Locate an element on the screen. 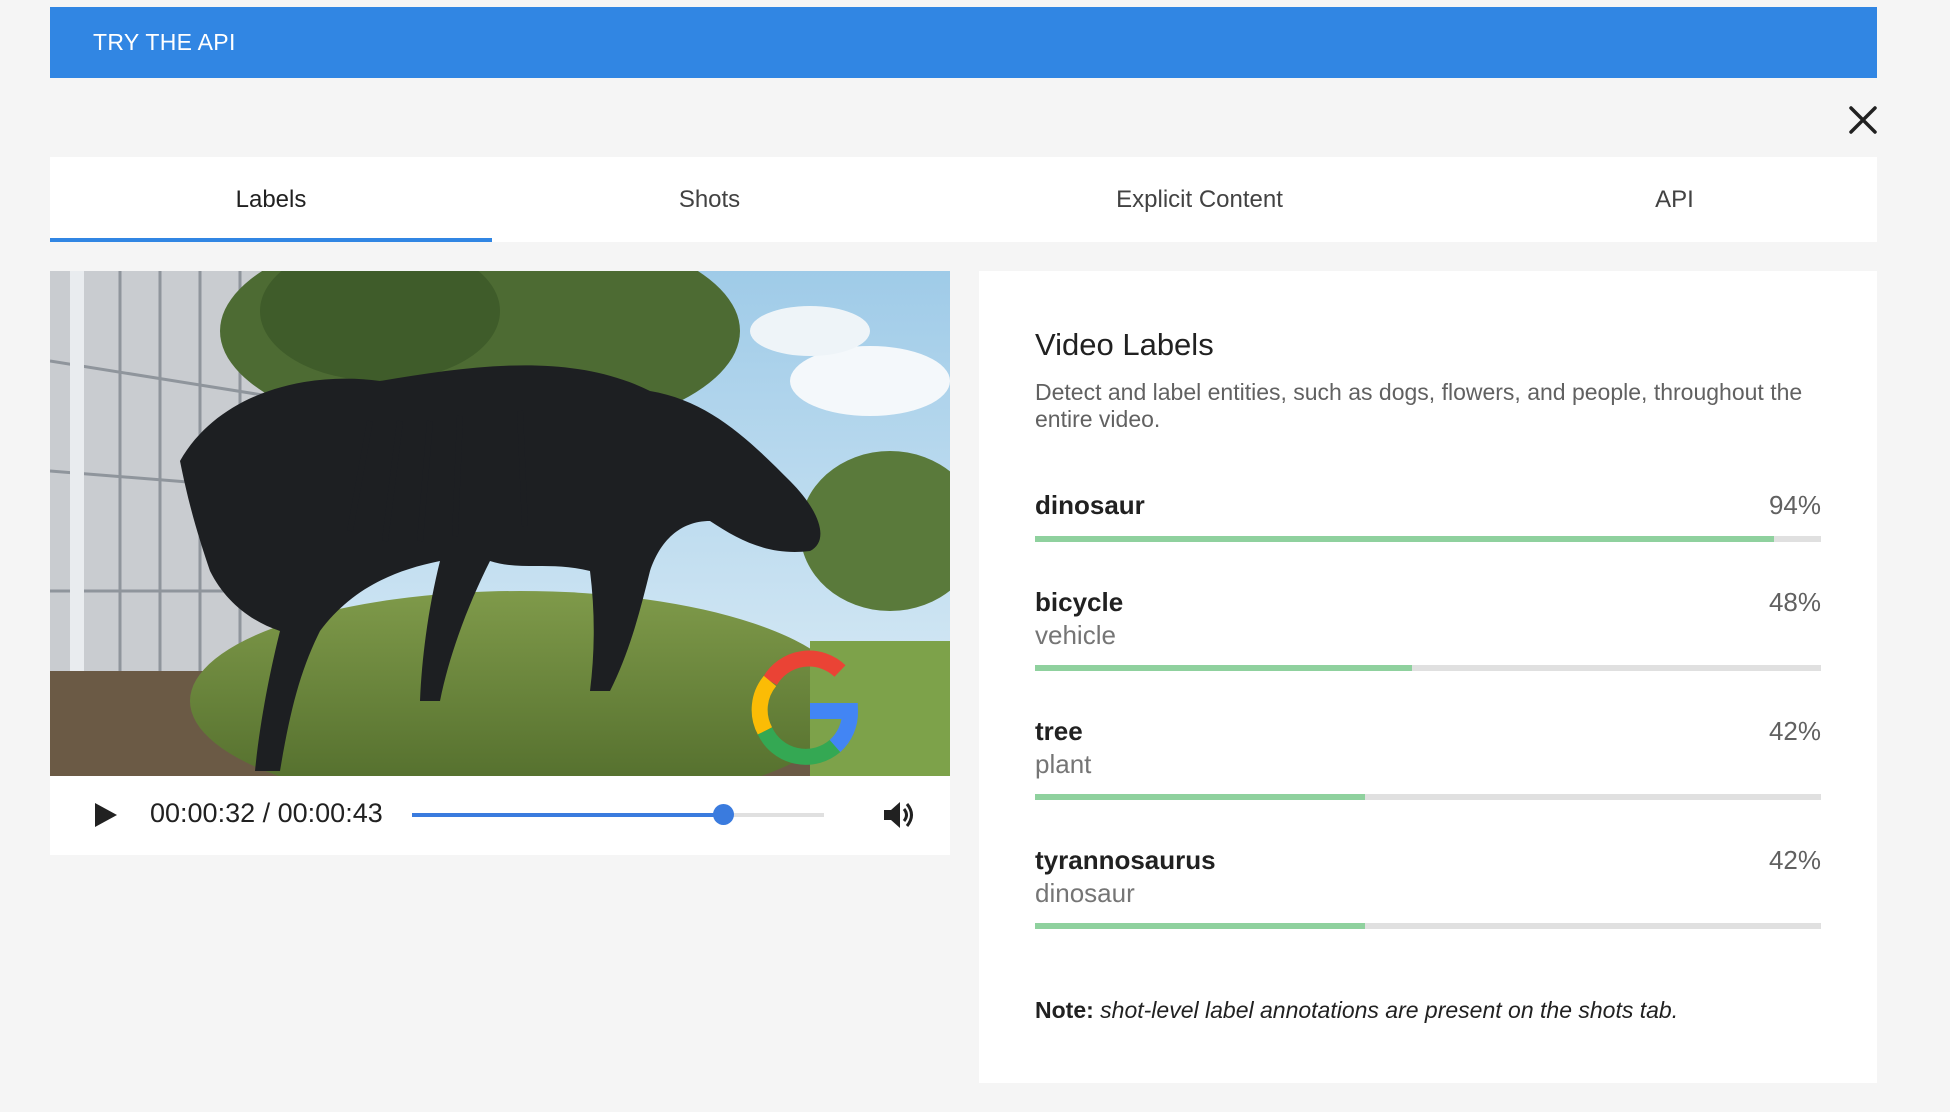  tab-shots-label: Shots is located at coordinates (709, 199).